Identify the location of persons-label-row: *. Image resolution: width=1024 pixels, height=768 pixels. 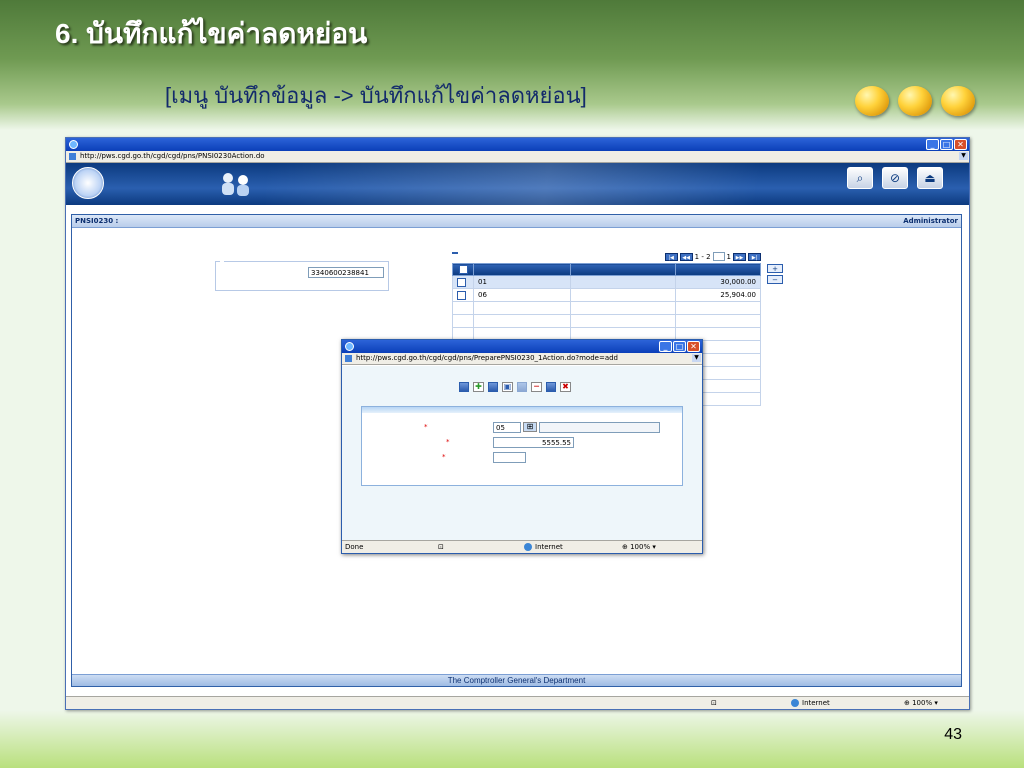
(444, 457).